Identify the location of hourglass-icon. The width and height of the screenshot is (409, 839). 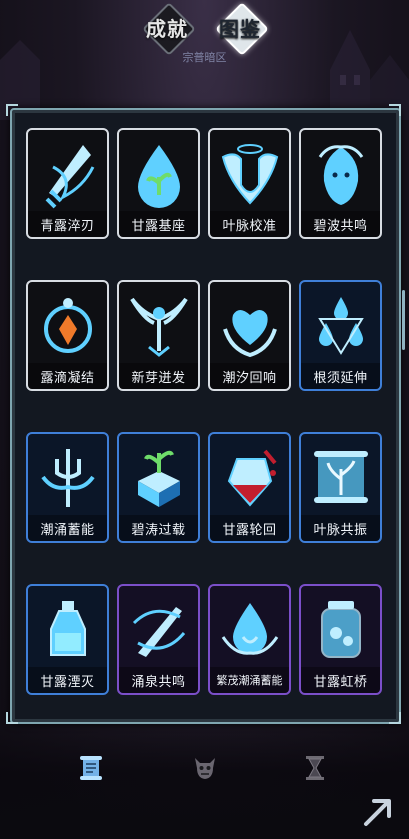
(315, 768).